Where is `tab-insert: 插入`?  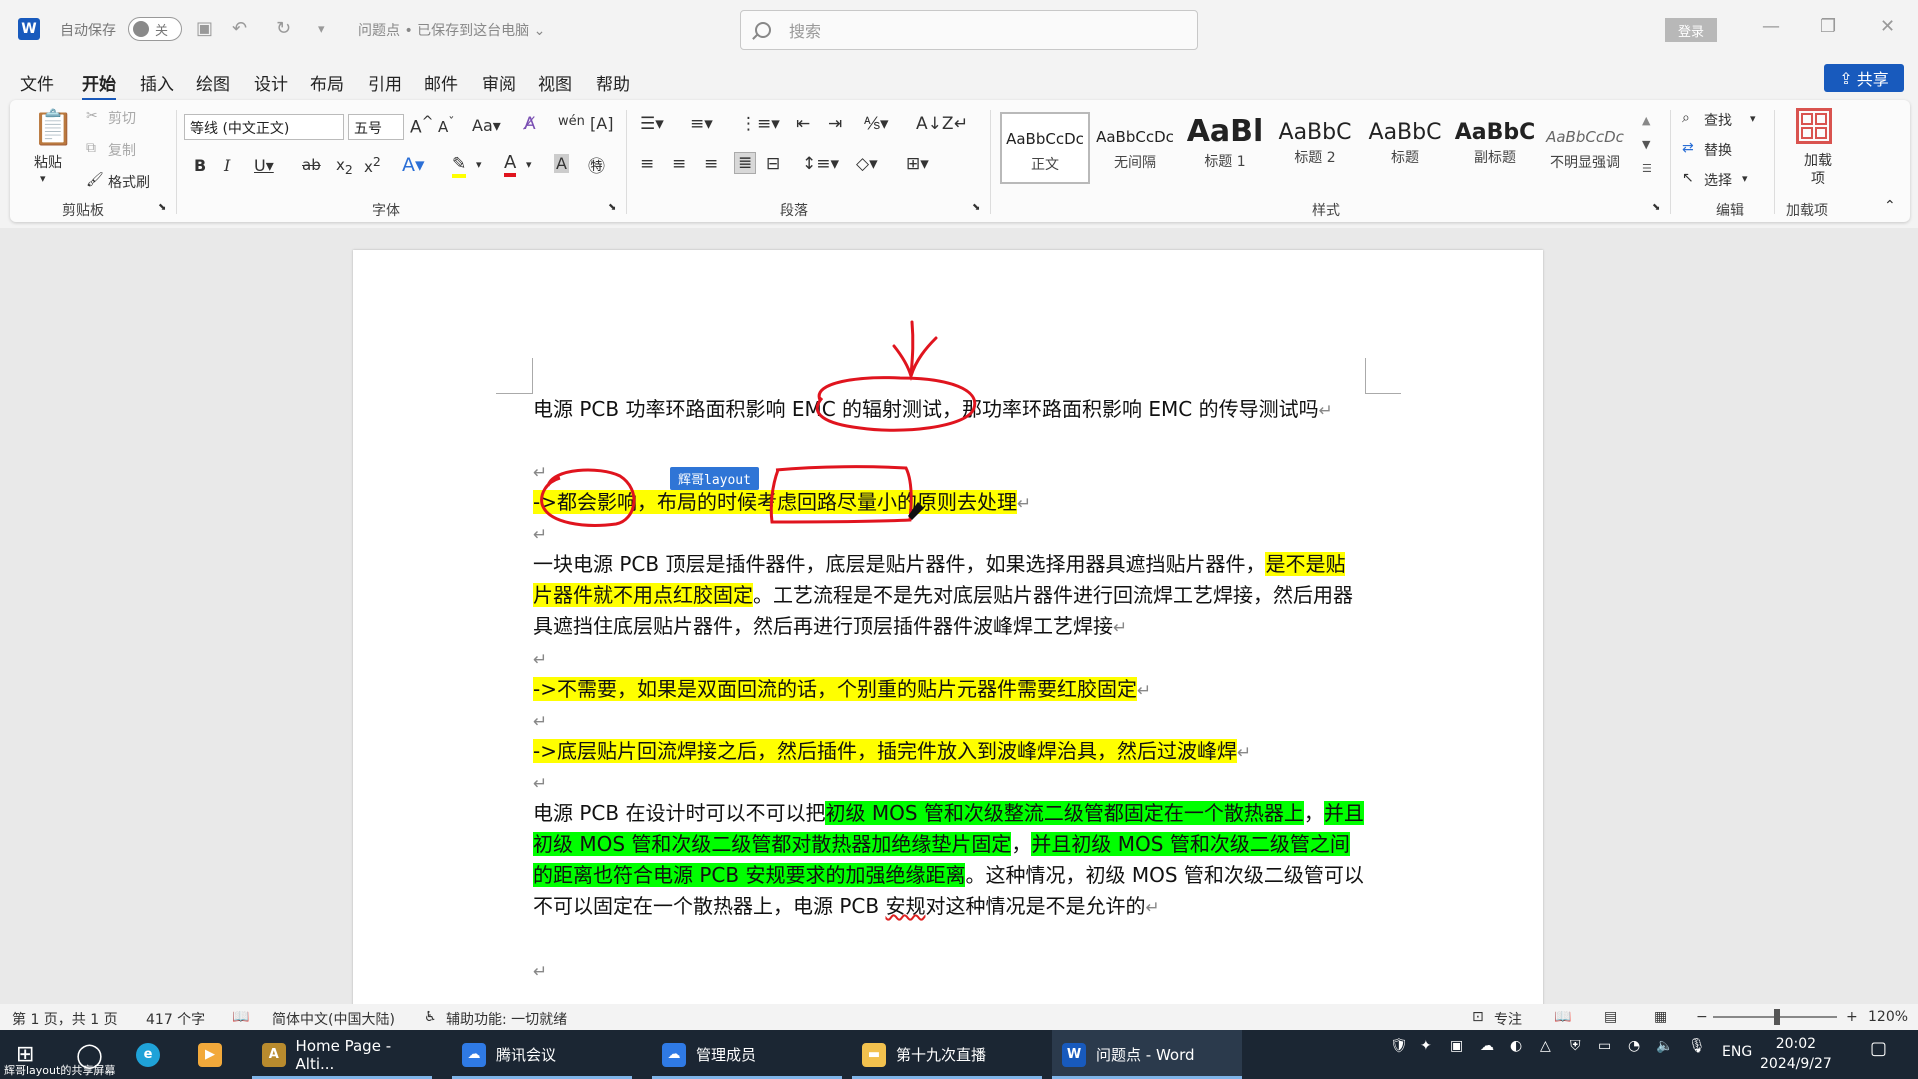 tab-insert: 插入 is located at coordinates (157, 82).